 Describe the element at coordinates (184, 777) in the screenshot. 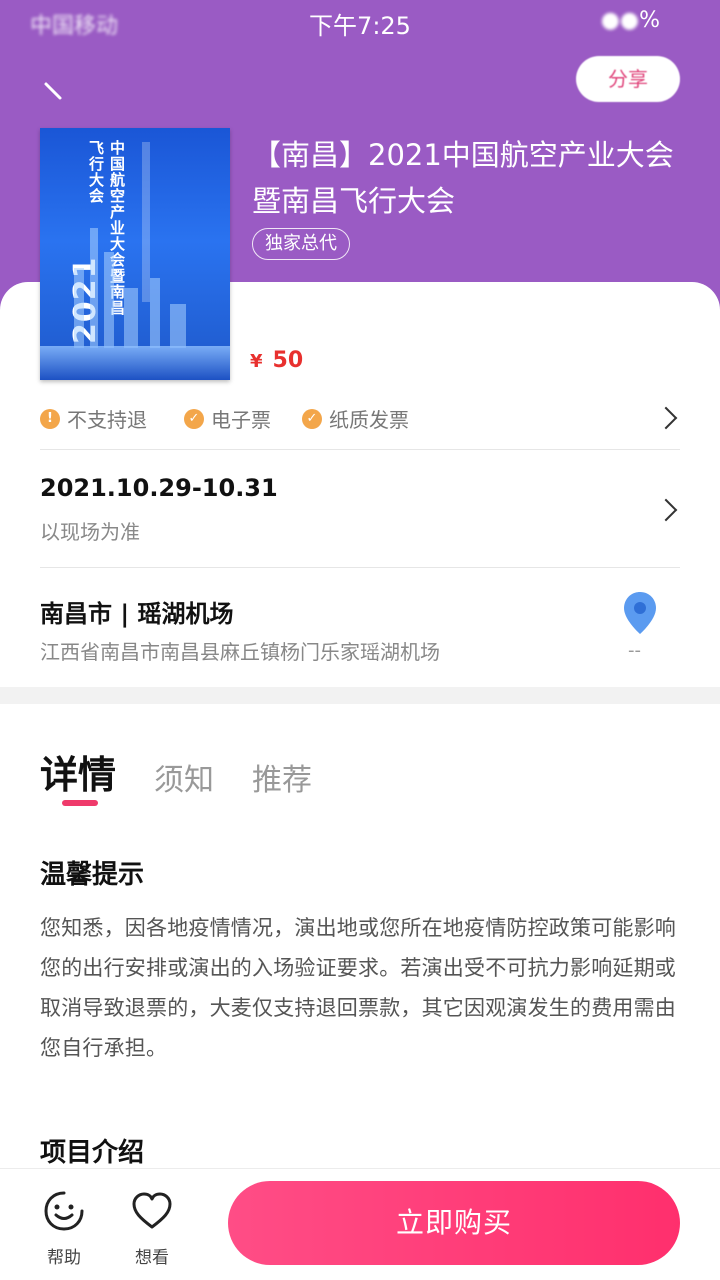

I see `tab-notice: 须知` at that location.